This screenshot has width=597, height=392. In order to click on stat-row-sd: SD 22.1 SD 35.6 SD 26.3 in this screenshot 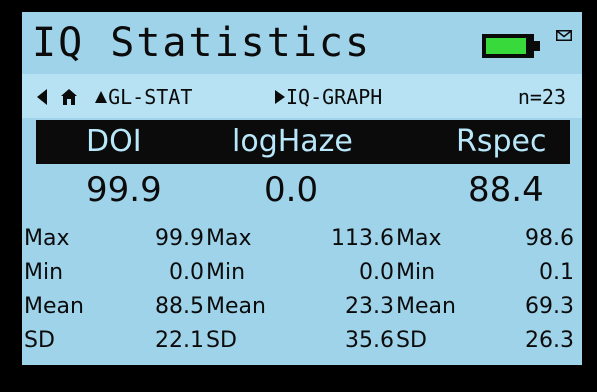, I will do `click(302, 343)`.